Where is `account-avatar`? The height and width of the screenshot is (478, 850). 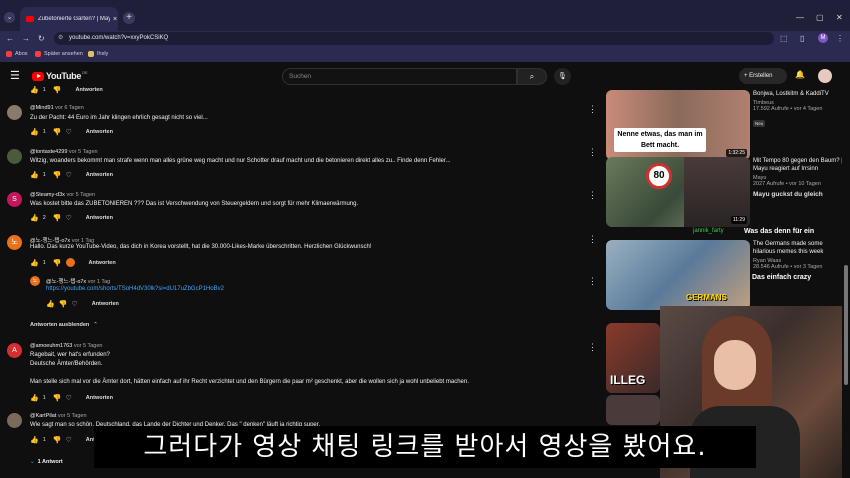 account-avatar is located at coordinates (825, 76).